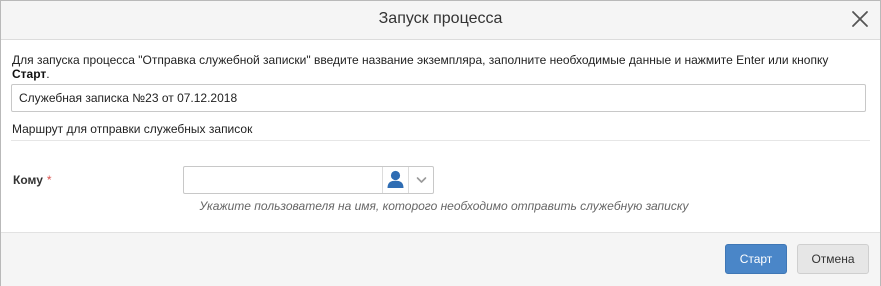  I want to click on recipient-label: Кому *, so click(32, 180).